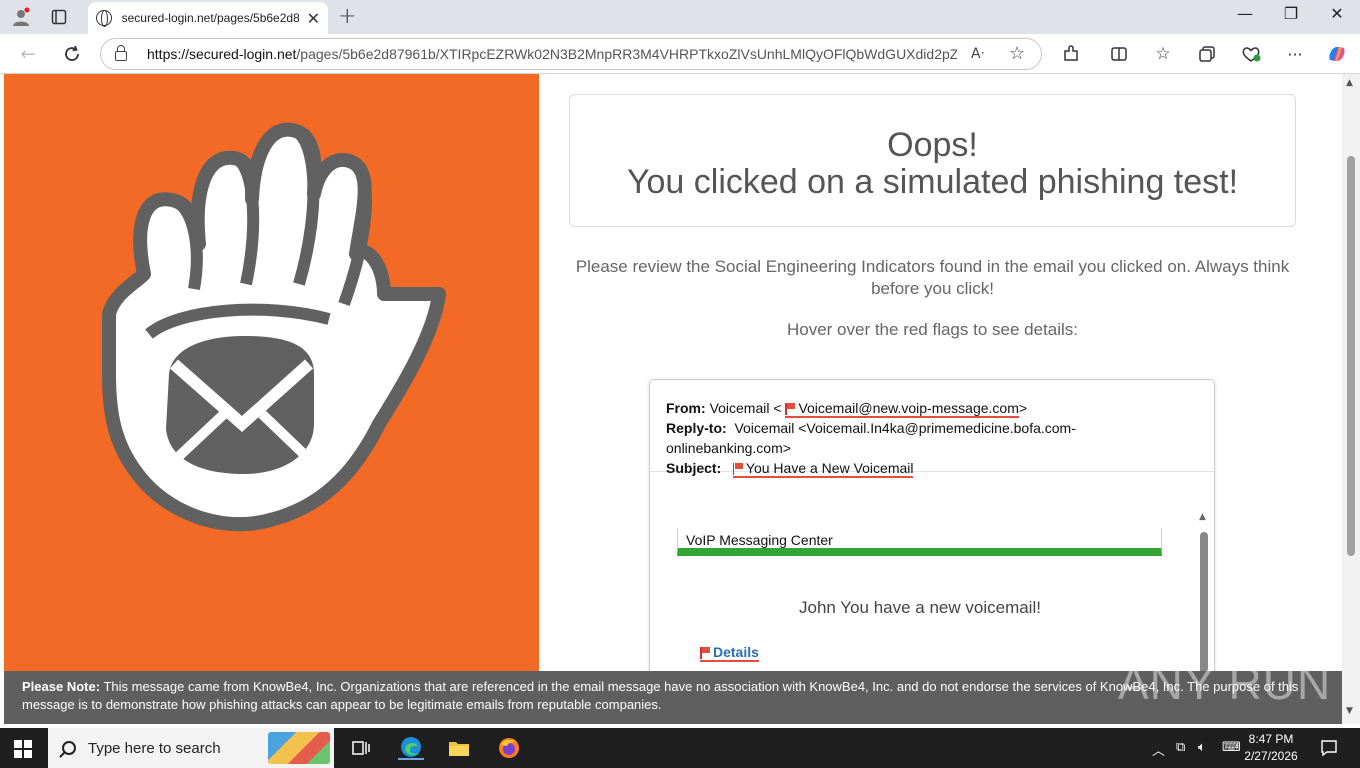 The height and width of the screenshot is (768, 1360). I want to click on restore-button: ❐, so click(1291, 13).